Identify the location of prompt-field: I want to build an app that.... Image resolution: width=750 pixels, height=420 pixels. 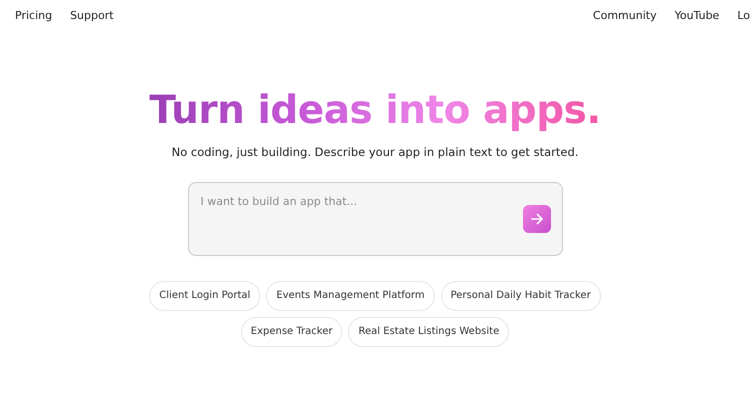
(375, 219).